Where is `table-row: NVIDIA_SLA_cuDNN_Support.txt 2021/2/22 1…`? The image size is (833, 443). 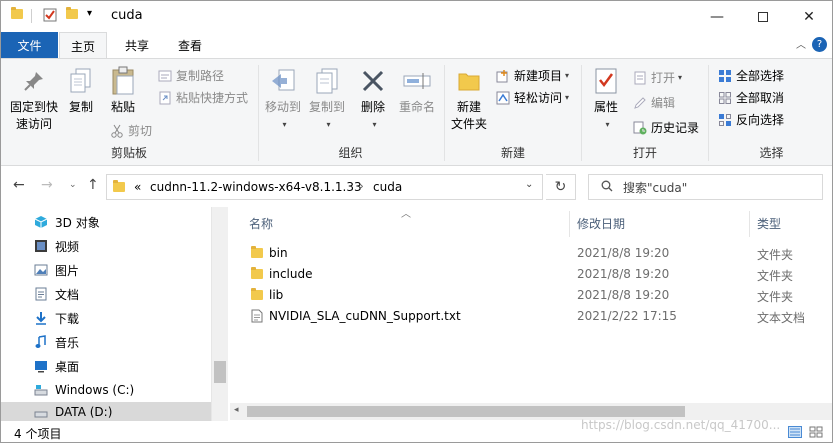
table-row: NVIDIA_SLA_cuDNN_Support.txt 2021/2/22 1… is located at coordinates (538, 317).